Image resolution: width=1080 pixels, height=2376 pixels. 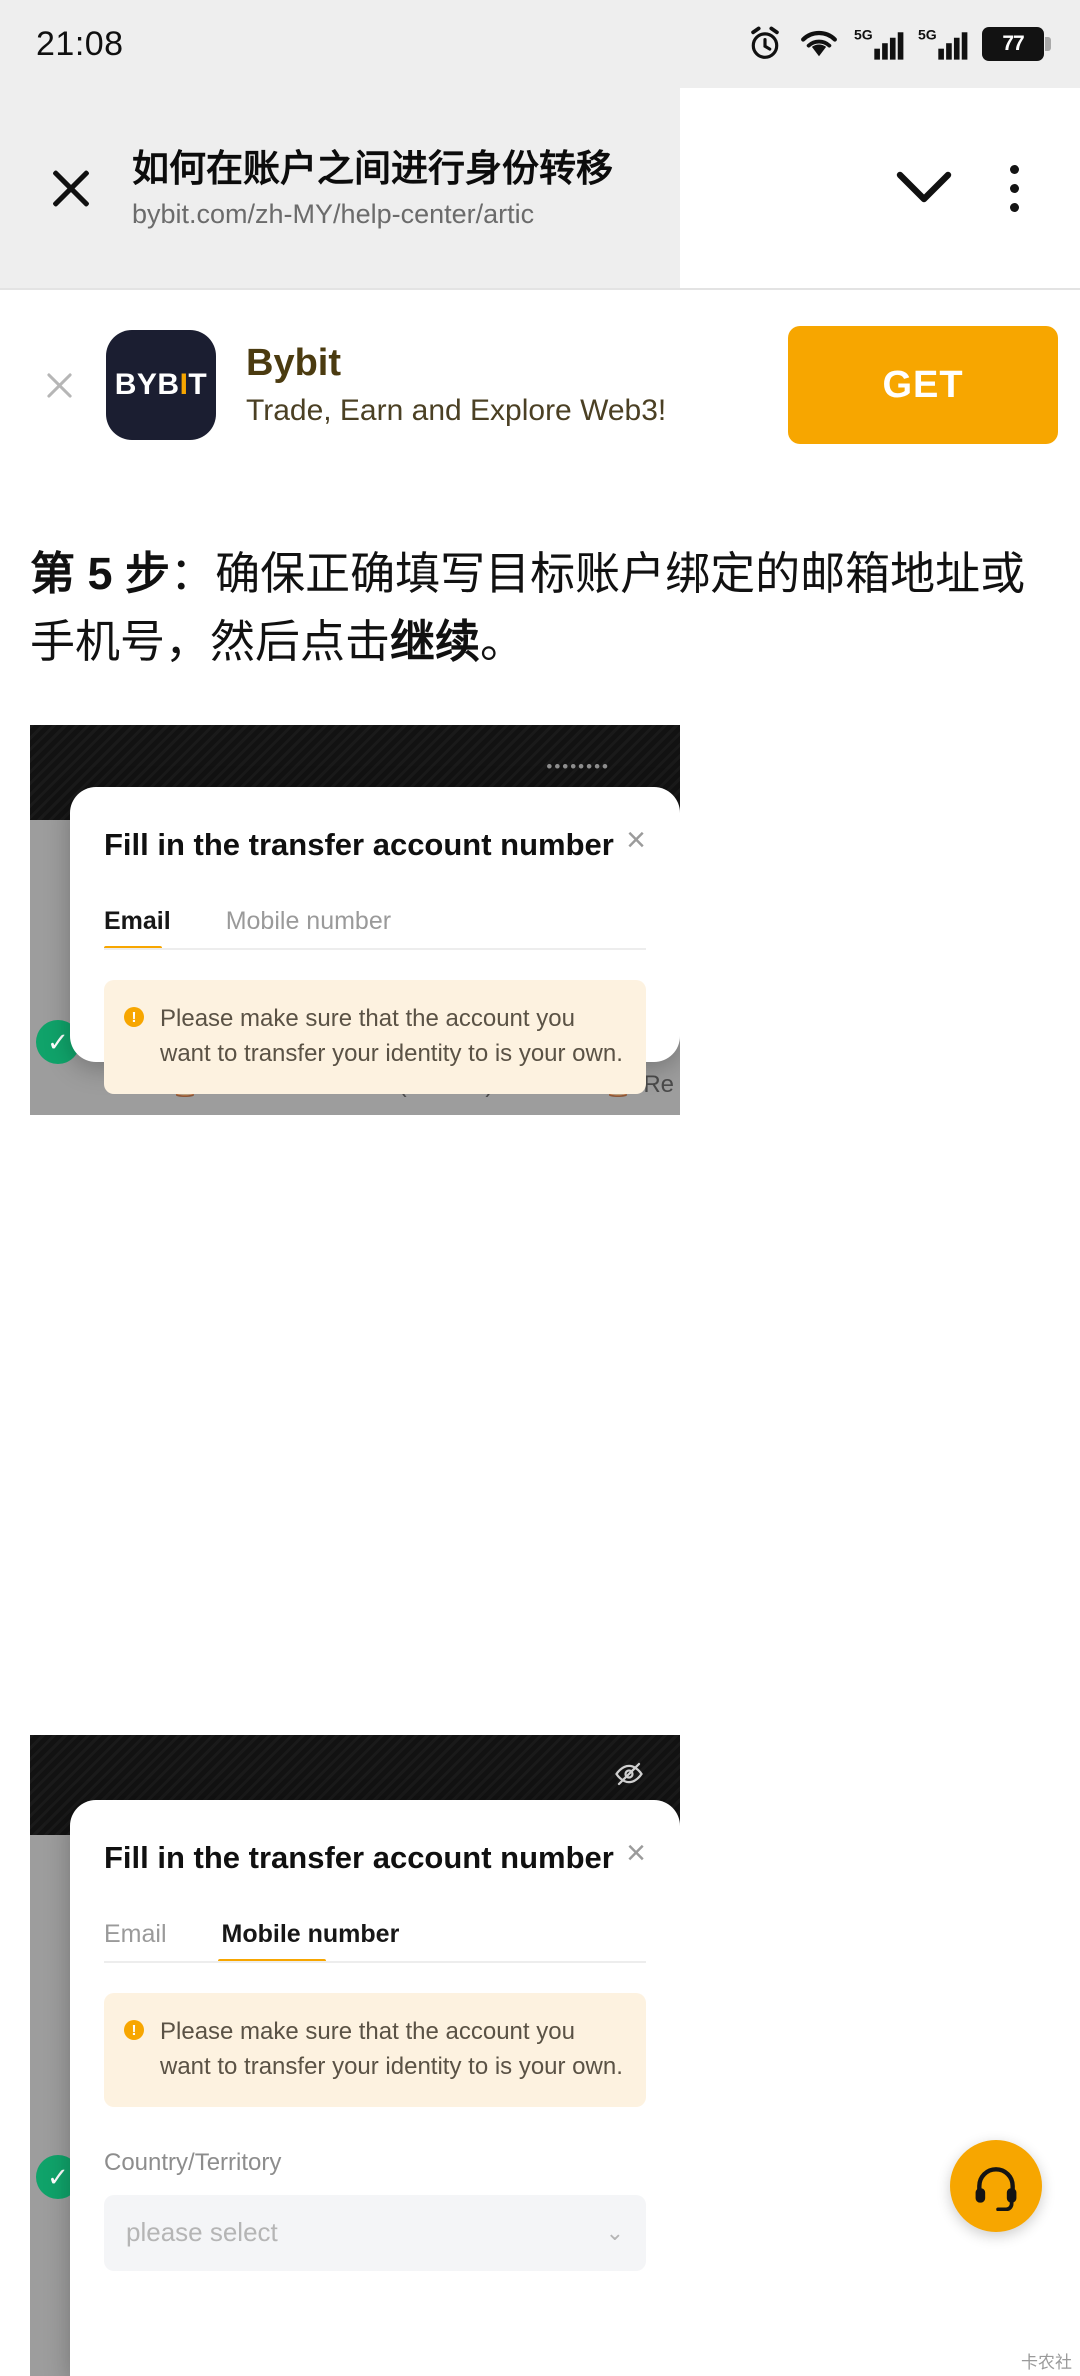 I want to click on modal-2-tabs: Email Mobile number, so click(x=375, y=1919).